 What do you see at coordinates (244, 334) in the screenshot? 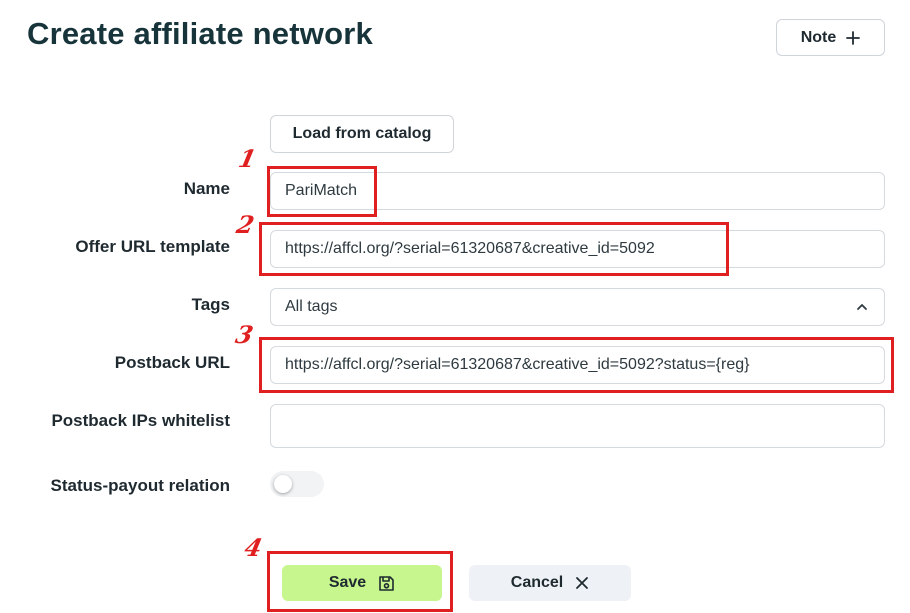
I see `annotation-number-3: 3` at bounding box center [244, 334].